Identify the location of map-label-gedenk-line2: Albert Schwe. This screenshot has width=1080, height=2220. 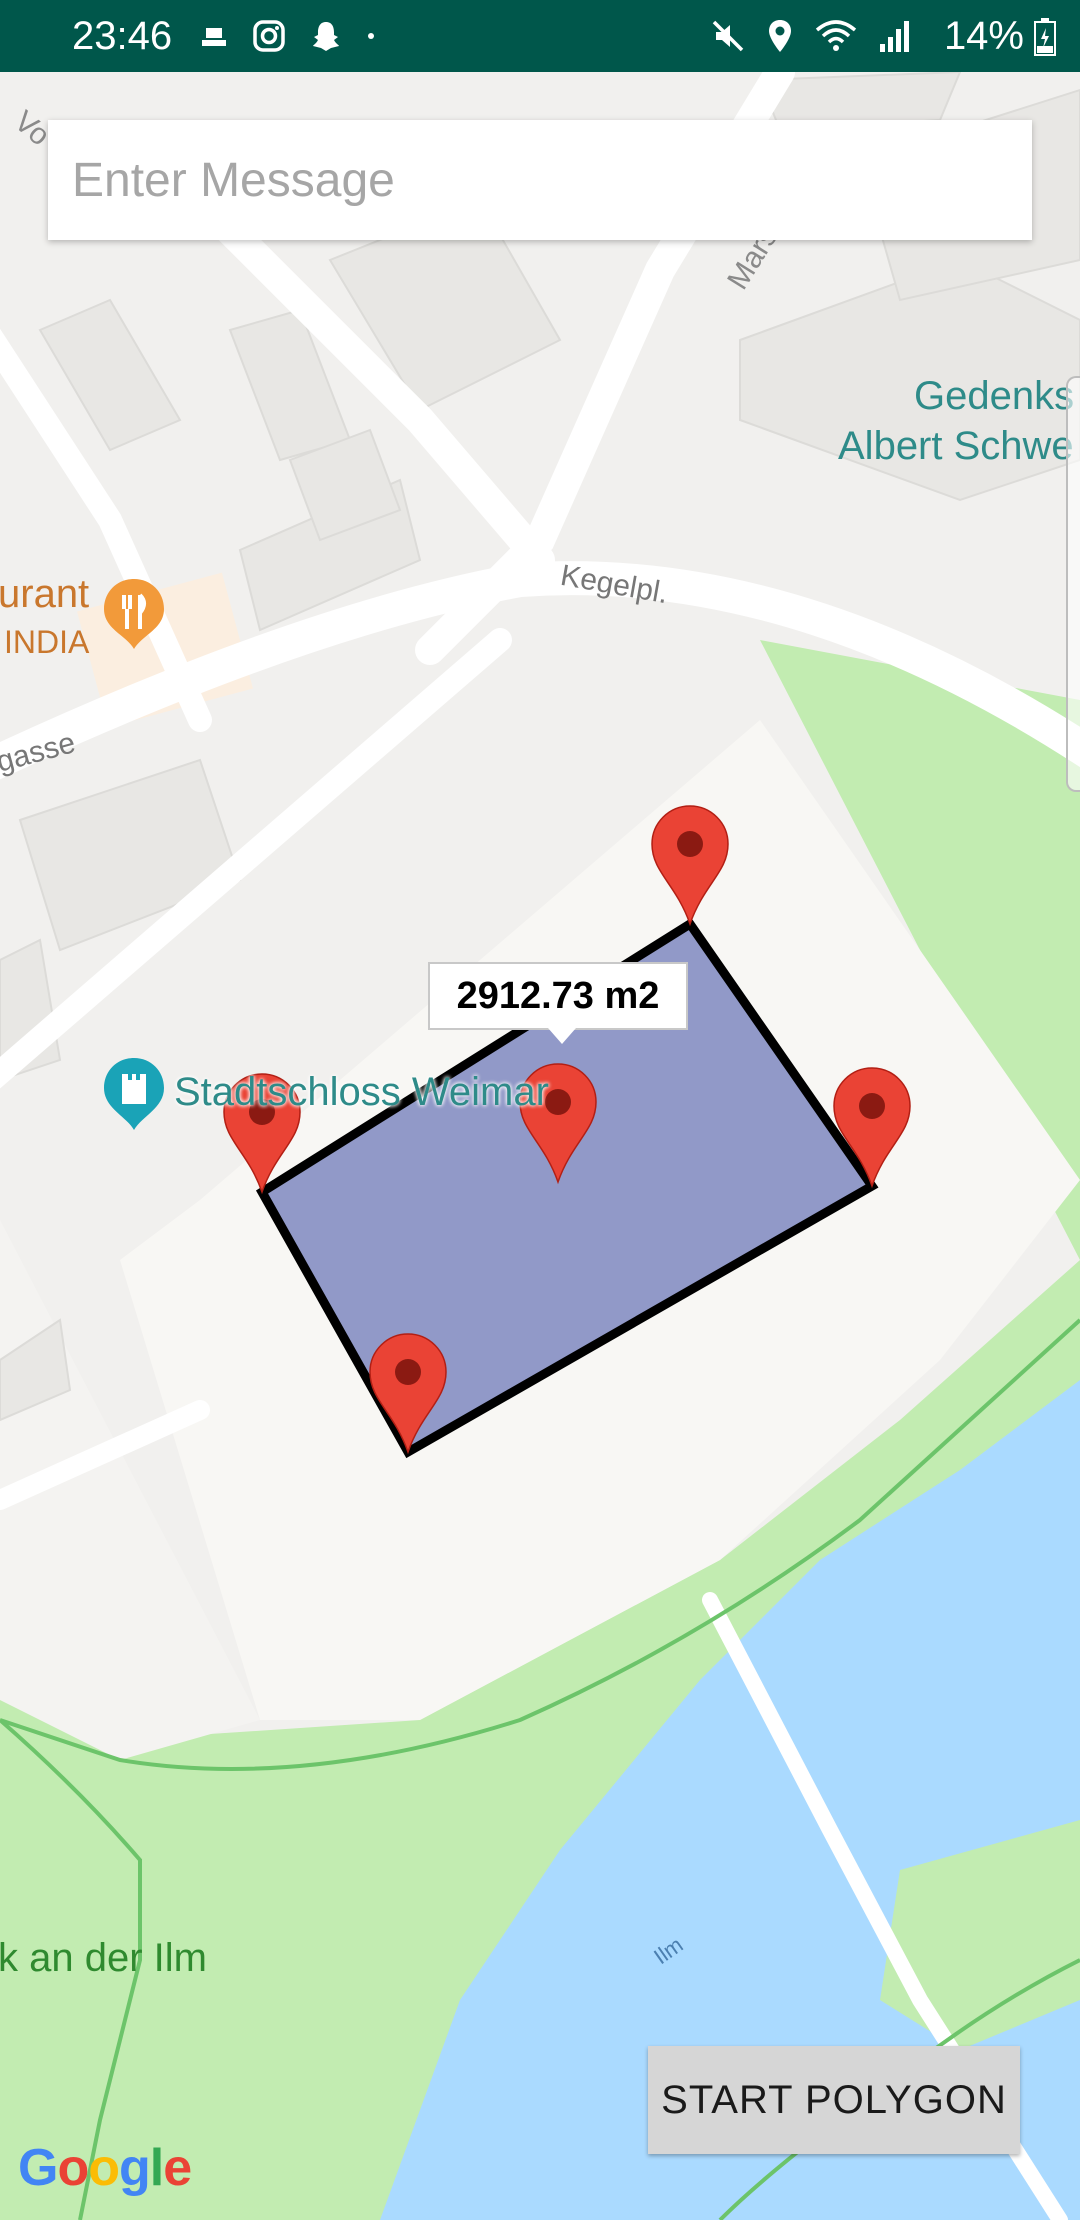
(956, 446).